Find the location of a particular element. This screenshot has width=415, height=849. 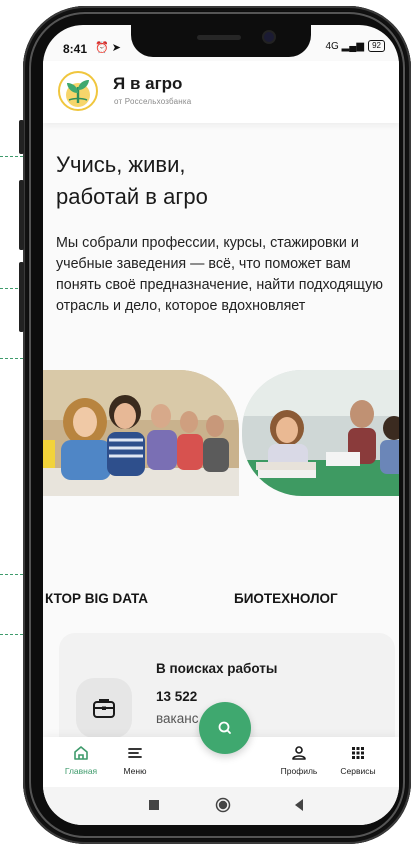

job-icon-badge is located at coordinates (104, 708).